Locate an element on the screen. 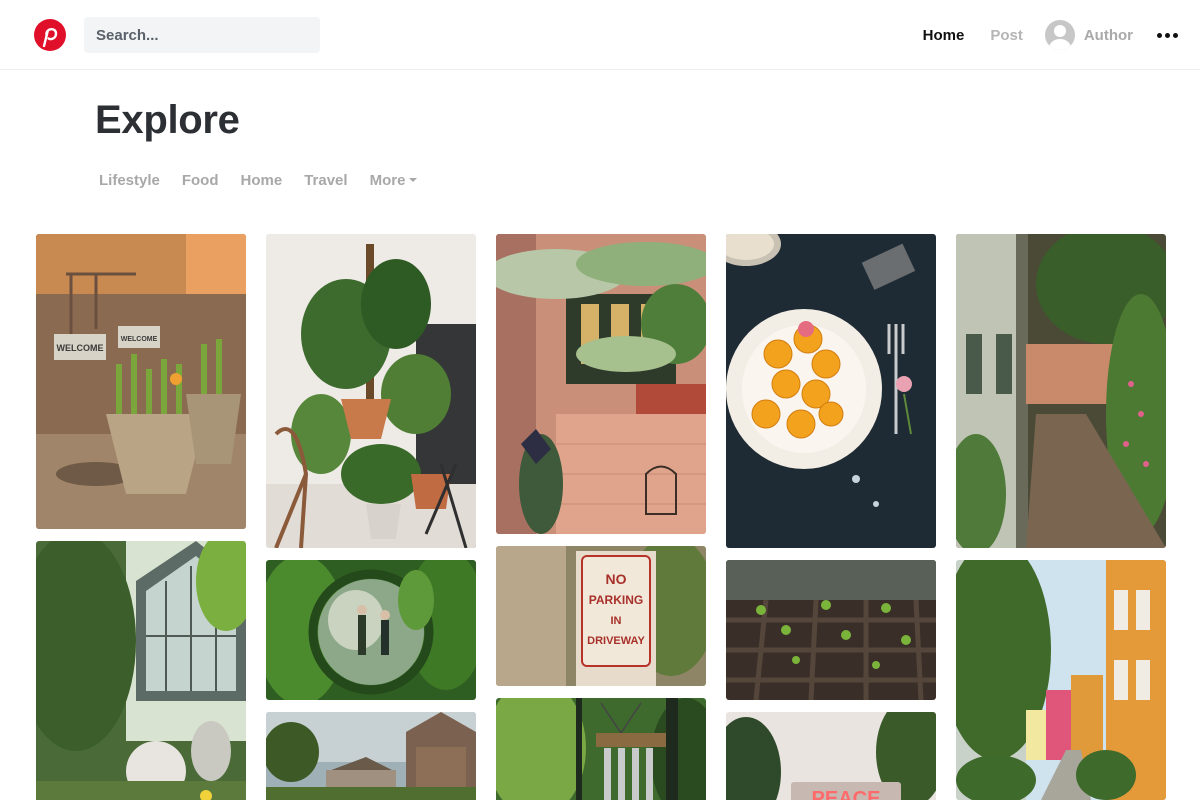 The image size is (1200, 800). photo-countryside-house is located at coordinates (371, 756).